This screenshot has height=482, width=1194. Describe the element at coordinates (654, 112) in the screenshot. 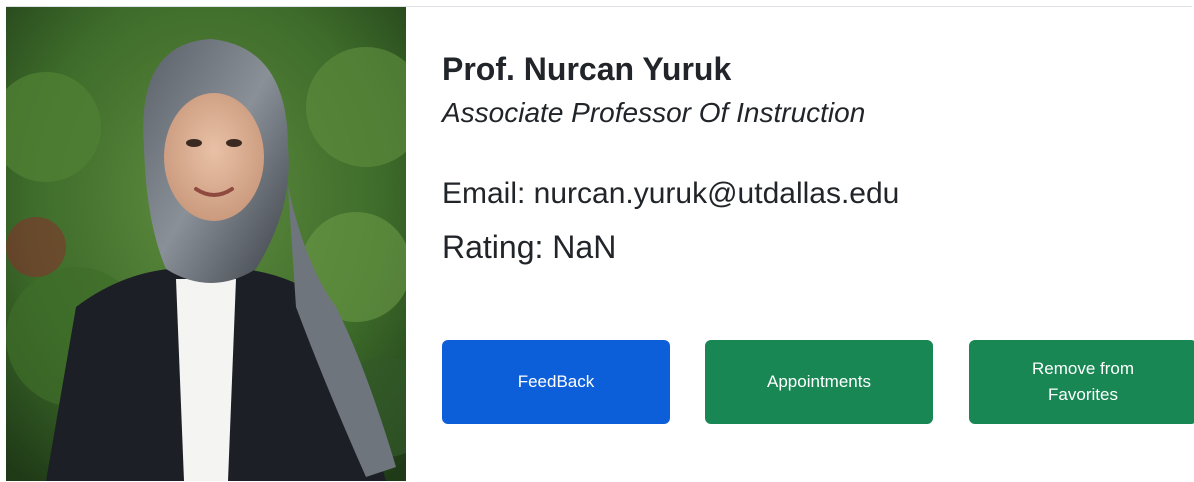

I see `professor-title: Associate Professor Of Instruction` at that location.